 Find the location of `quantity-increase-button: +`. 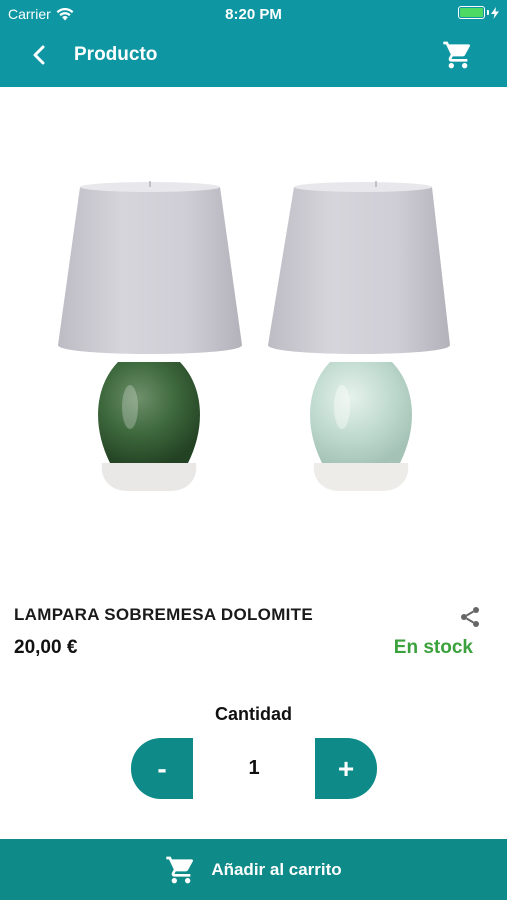

quantity-increase-button: + is located at coordinates (346, 768).